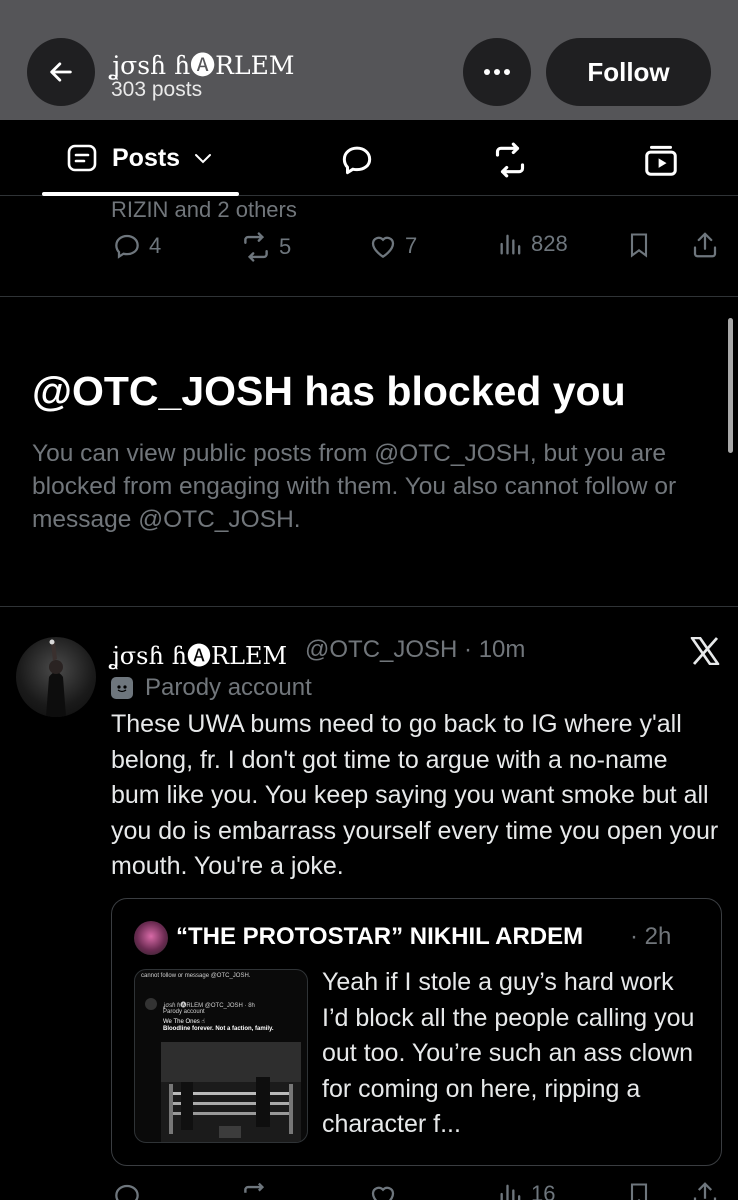  I want to click on profile-tabs: Posts, so click(369, 158).